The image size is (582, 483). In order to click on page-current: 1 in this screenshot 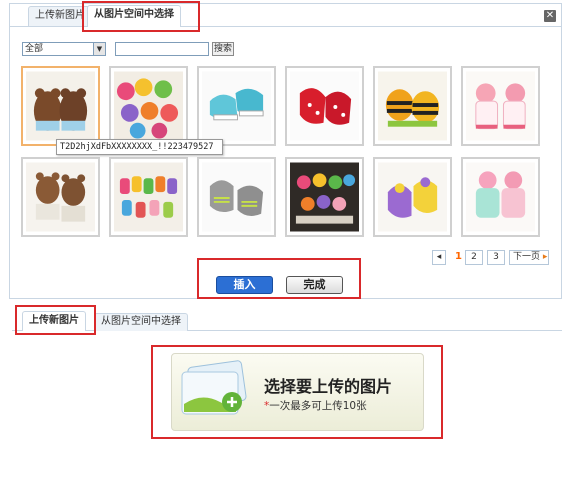, I will do `click(458, 256)`.